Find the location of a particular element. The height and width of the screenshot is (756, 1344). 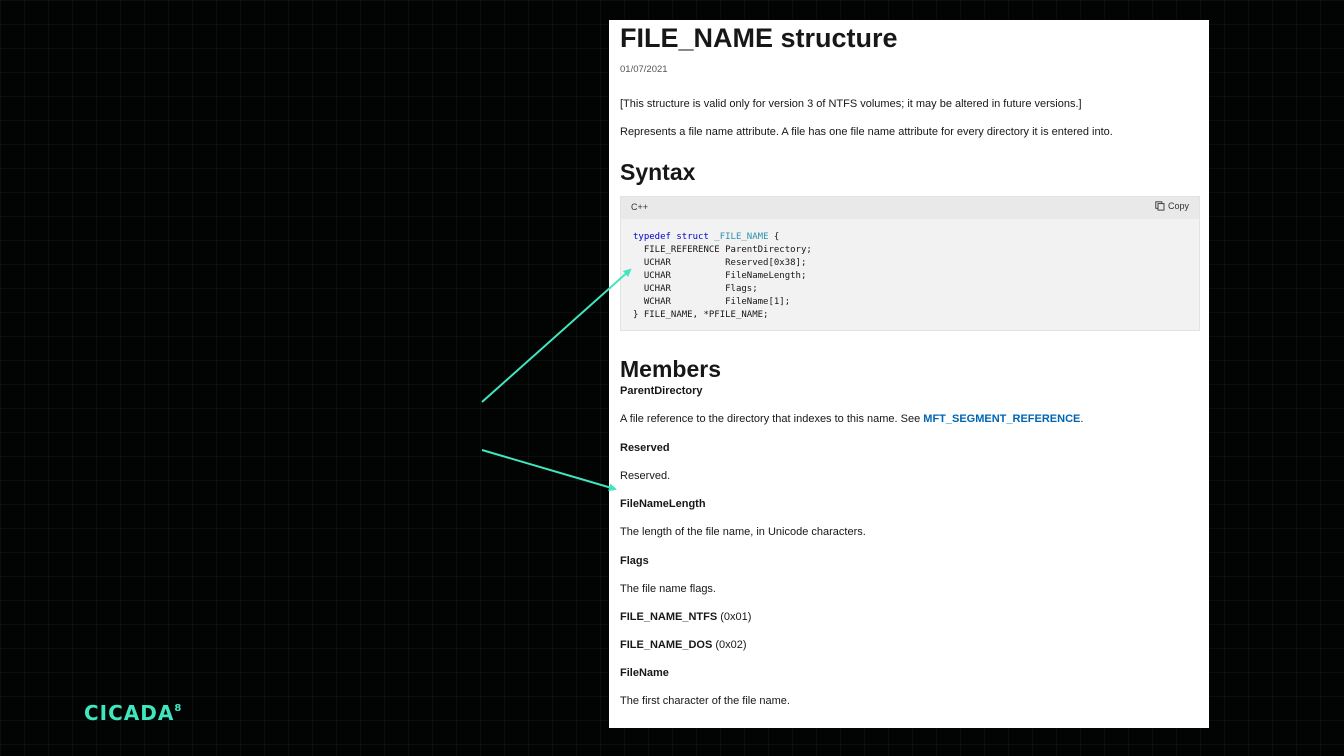

flag-value-dos: FILE_NAME_DOS (0x02) is located at coordinates (910, 645).